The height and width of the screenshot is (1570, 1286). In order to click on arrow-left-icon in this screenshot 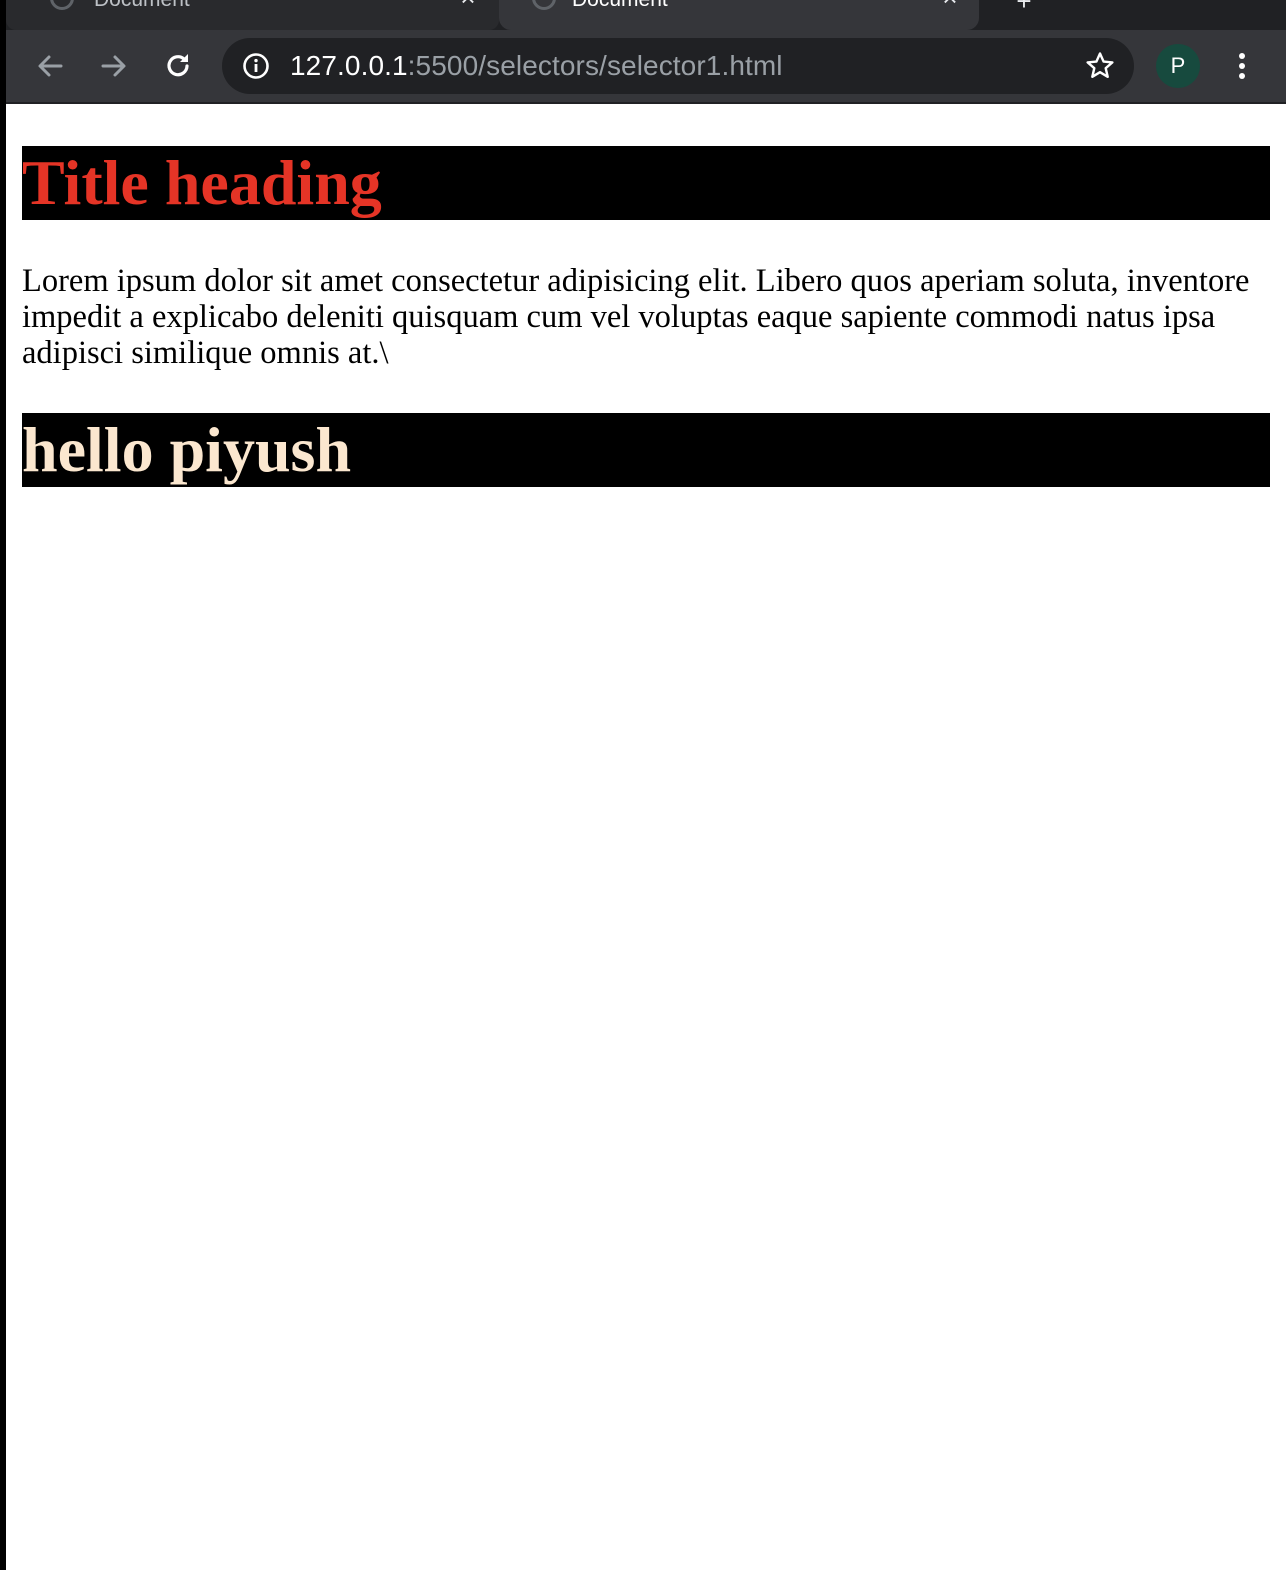, I will do `click(50, 66)`.